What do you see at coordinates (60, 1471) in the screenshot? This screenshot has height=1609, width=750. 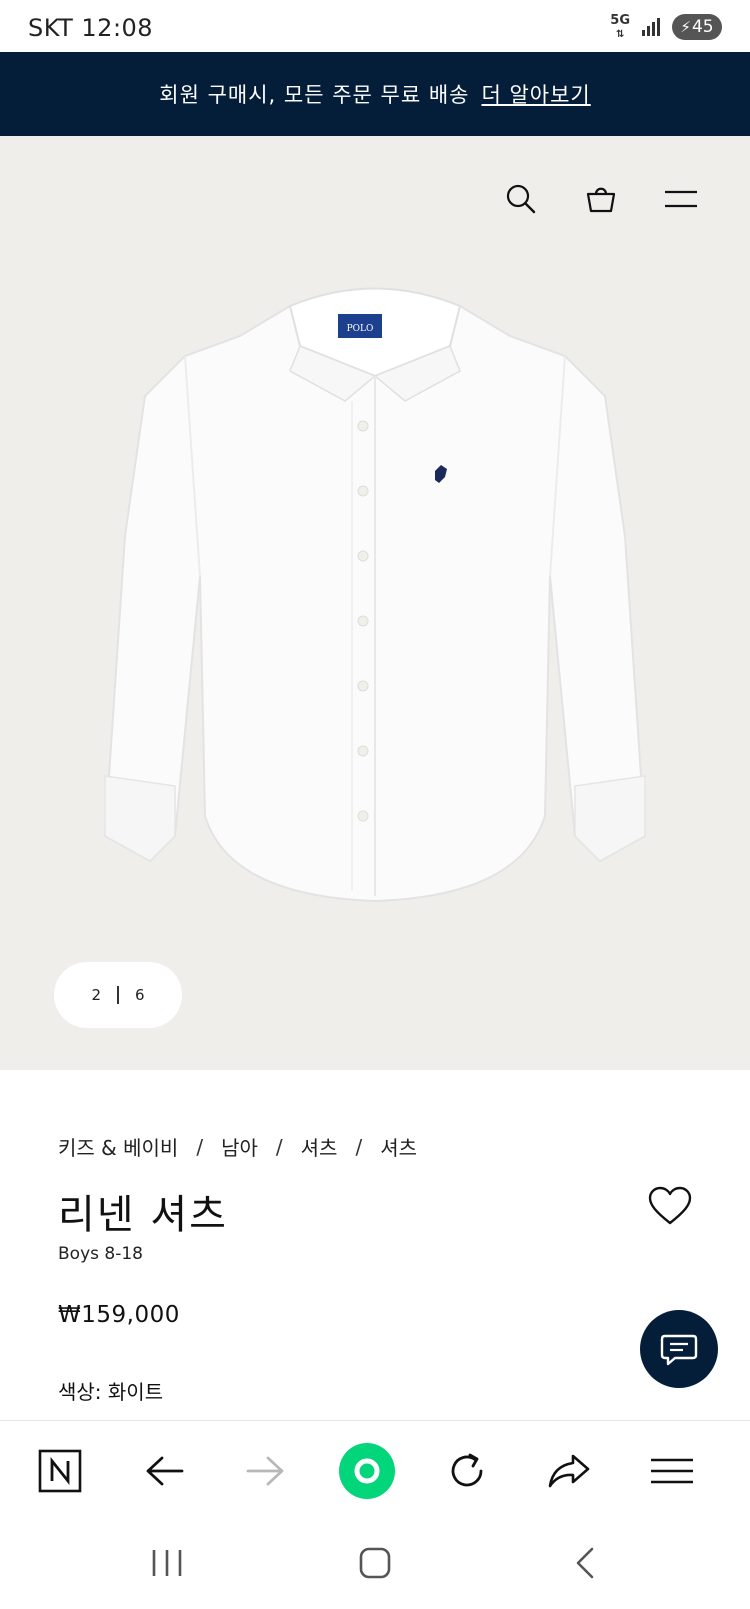 I see `naver-n-icon` at bounding box center [60, 1471].